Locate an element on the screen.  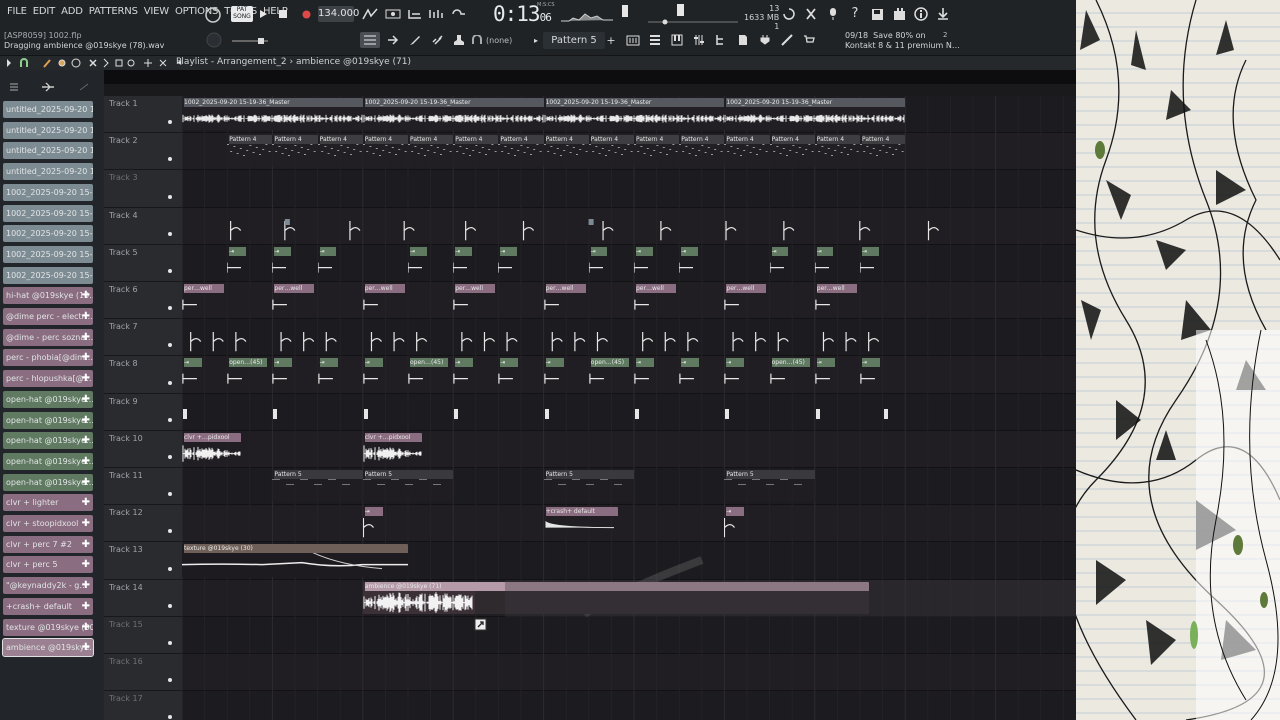
channel-item: "@keynaddy2k - g… ✚ is located at coordinates (48, 586).